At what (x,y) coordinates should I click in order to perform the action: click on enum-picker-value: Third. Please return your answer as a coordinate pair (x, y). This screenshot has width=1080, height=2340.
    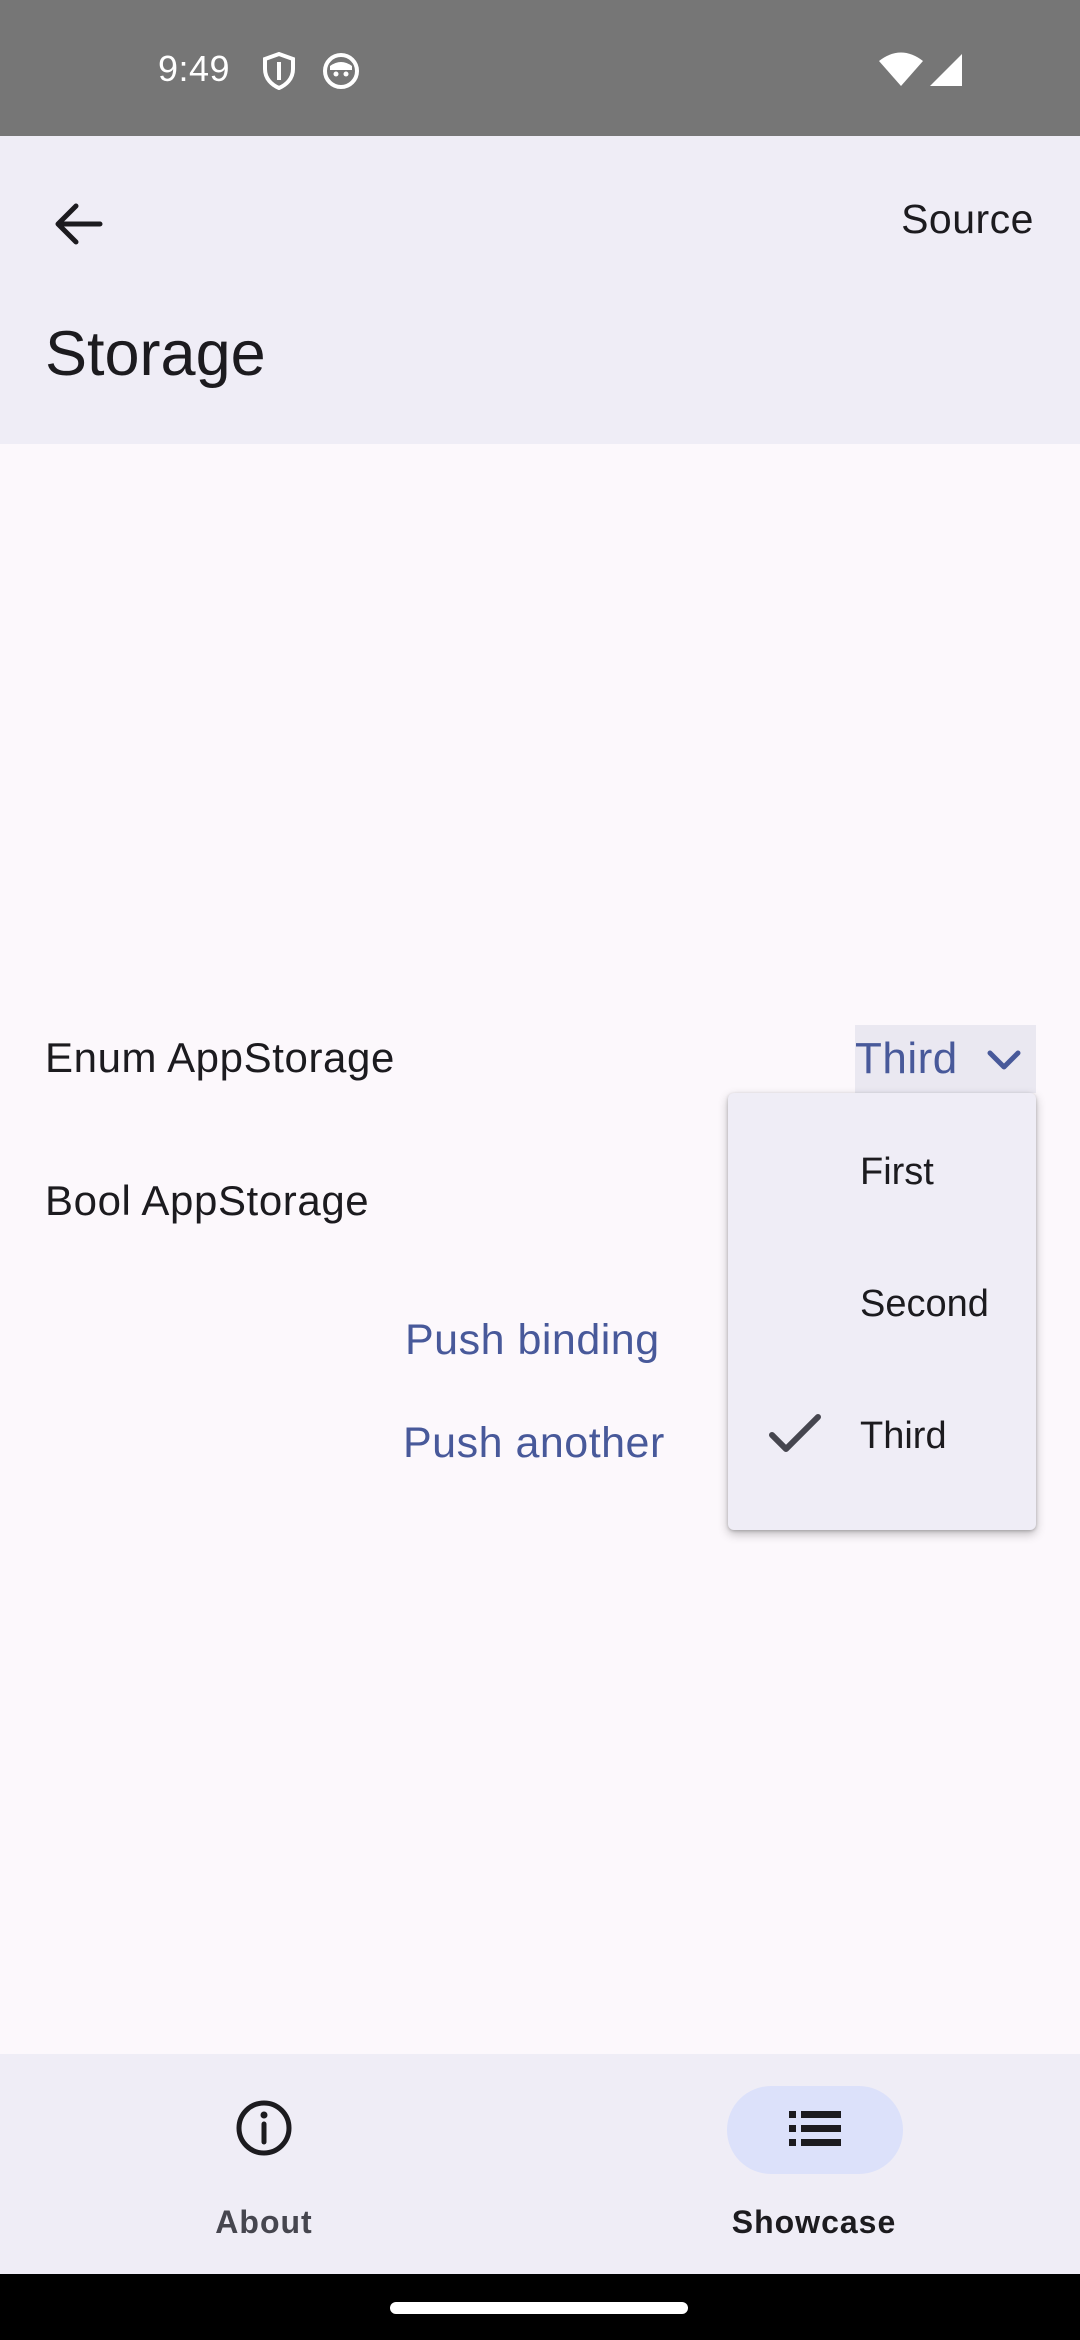
    Looking at the image, I should click on (906, 1058).